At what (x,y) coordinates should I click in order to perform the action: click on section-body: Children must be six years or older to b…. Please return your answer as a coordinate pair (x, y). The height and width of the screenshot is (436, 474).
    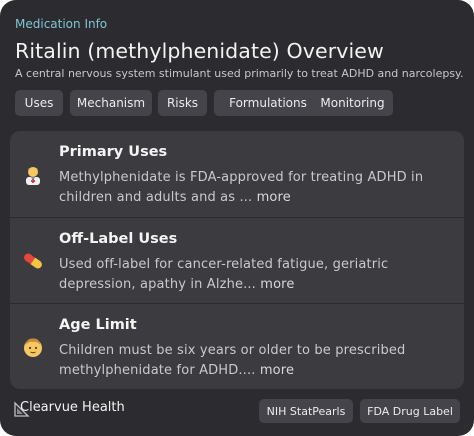
    Looking at the image, I should click on (257, 360).